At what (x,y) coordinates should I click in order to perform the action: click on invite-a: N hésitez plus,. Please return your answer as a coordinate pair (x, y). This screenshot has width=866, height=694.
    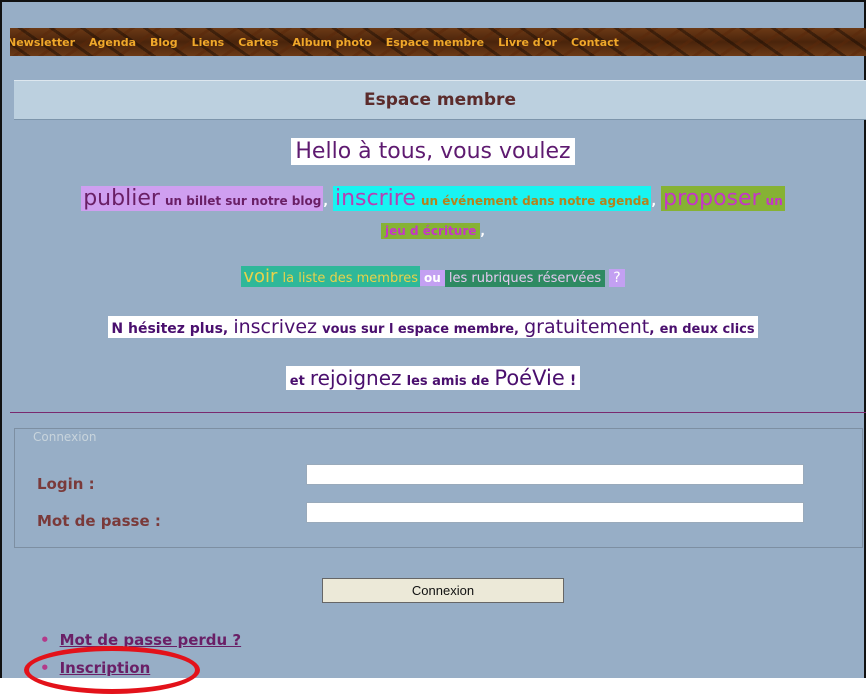
    Looking at the image, I should click on (170, 329).